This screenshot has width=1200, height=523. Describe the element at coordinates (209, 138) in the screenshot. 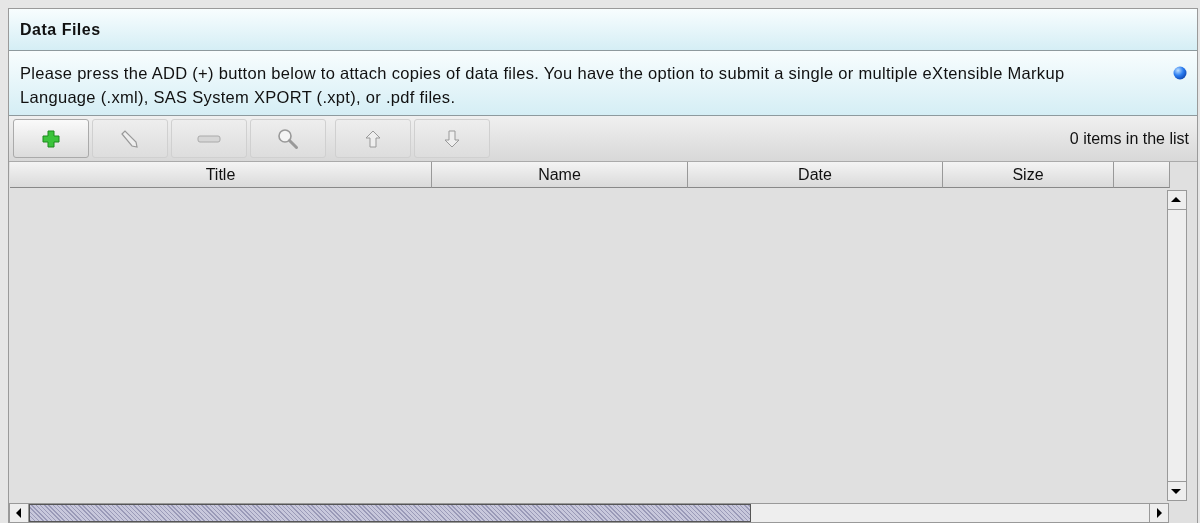

I see `minus-icon` at that location.